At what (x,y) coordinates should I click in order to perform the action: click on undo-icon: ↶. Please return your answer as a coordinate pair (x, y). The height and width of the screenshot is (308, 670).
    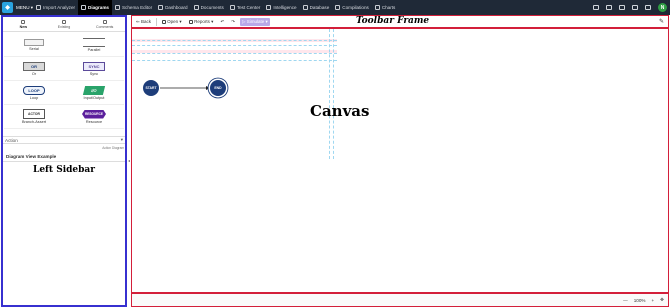
    Looking at the image, I should click on (222, 21).